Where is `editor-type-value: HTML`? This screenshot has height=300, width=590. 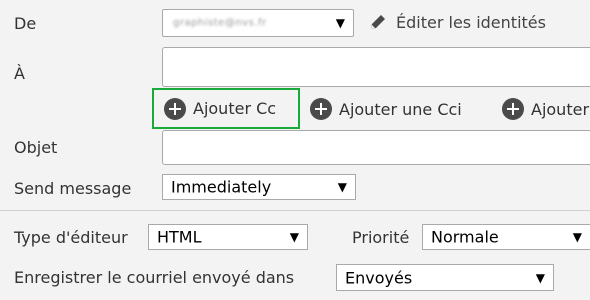 editor-type-value: HTML is located at coordinates (179, 237).